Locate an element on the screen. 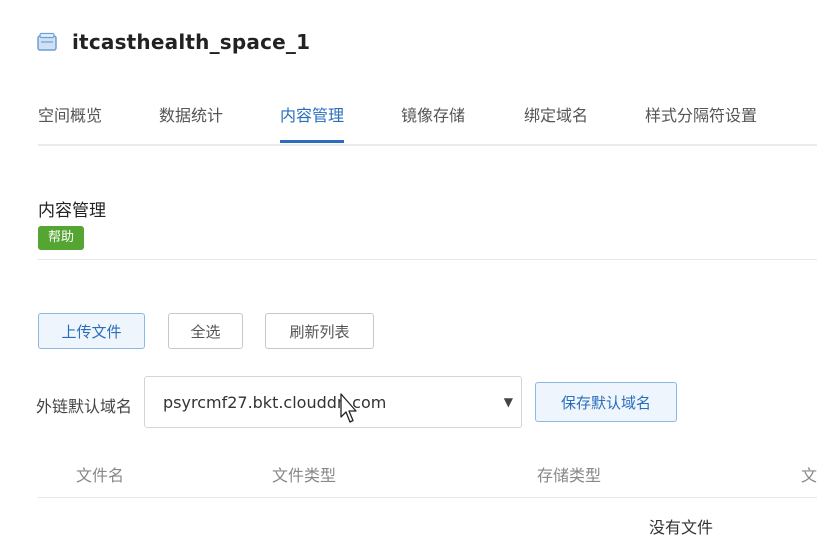 This screenshot has width=817, height=541. refresh-button: 刷新列表 is located at coordinates (319, 331).